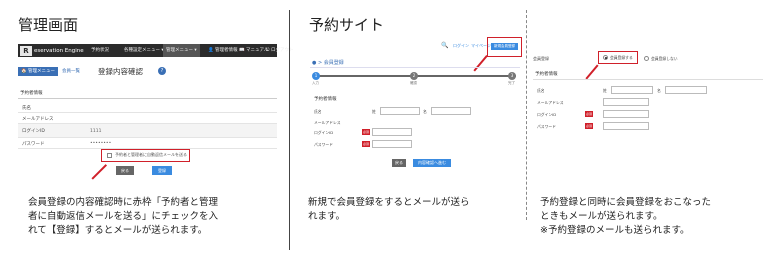 The height and width of the screenshot is (254, 778). Describe the element at coordinates (389, 202) in the screenshot. I see `caption-line: 新規で会員登録をするとメールが送ら` at that location.